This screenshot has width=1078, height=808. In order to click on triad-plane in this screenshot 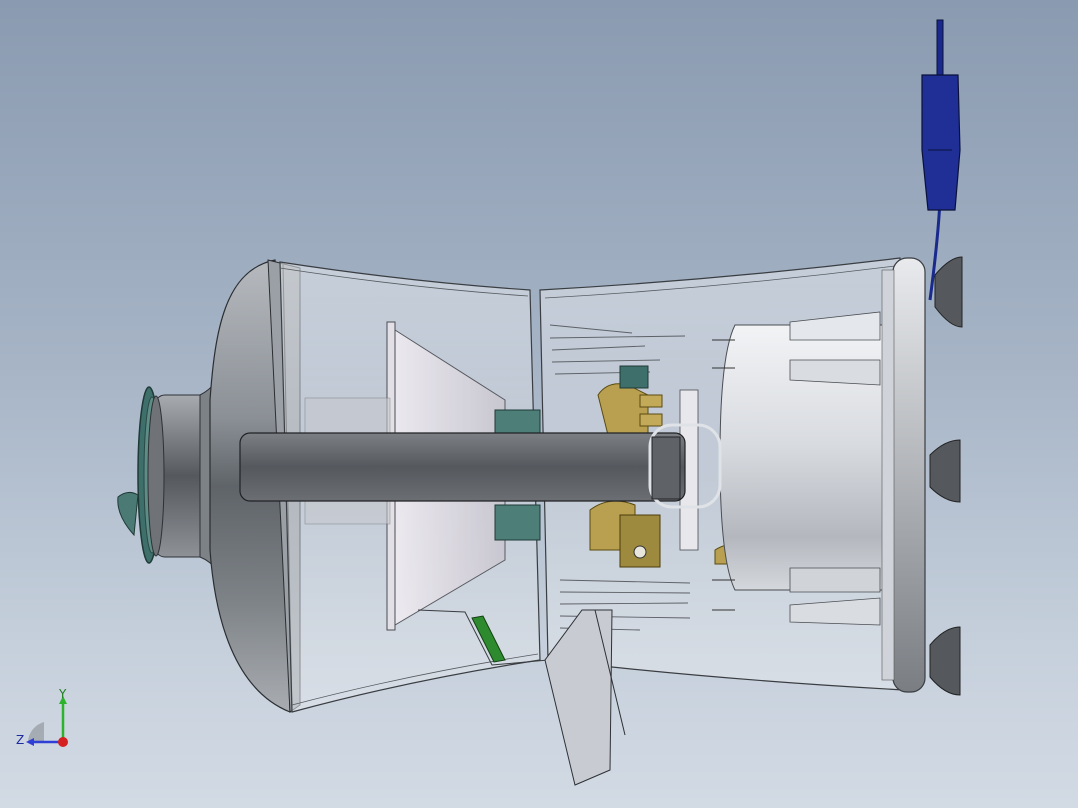, I will do `click(36, 732)`.